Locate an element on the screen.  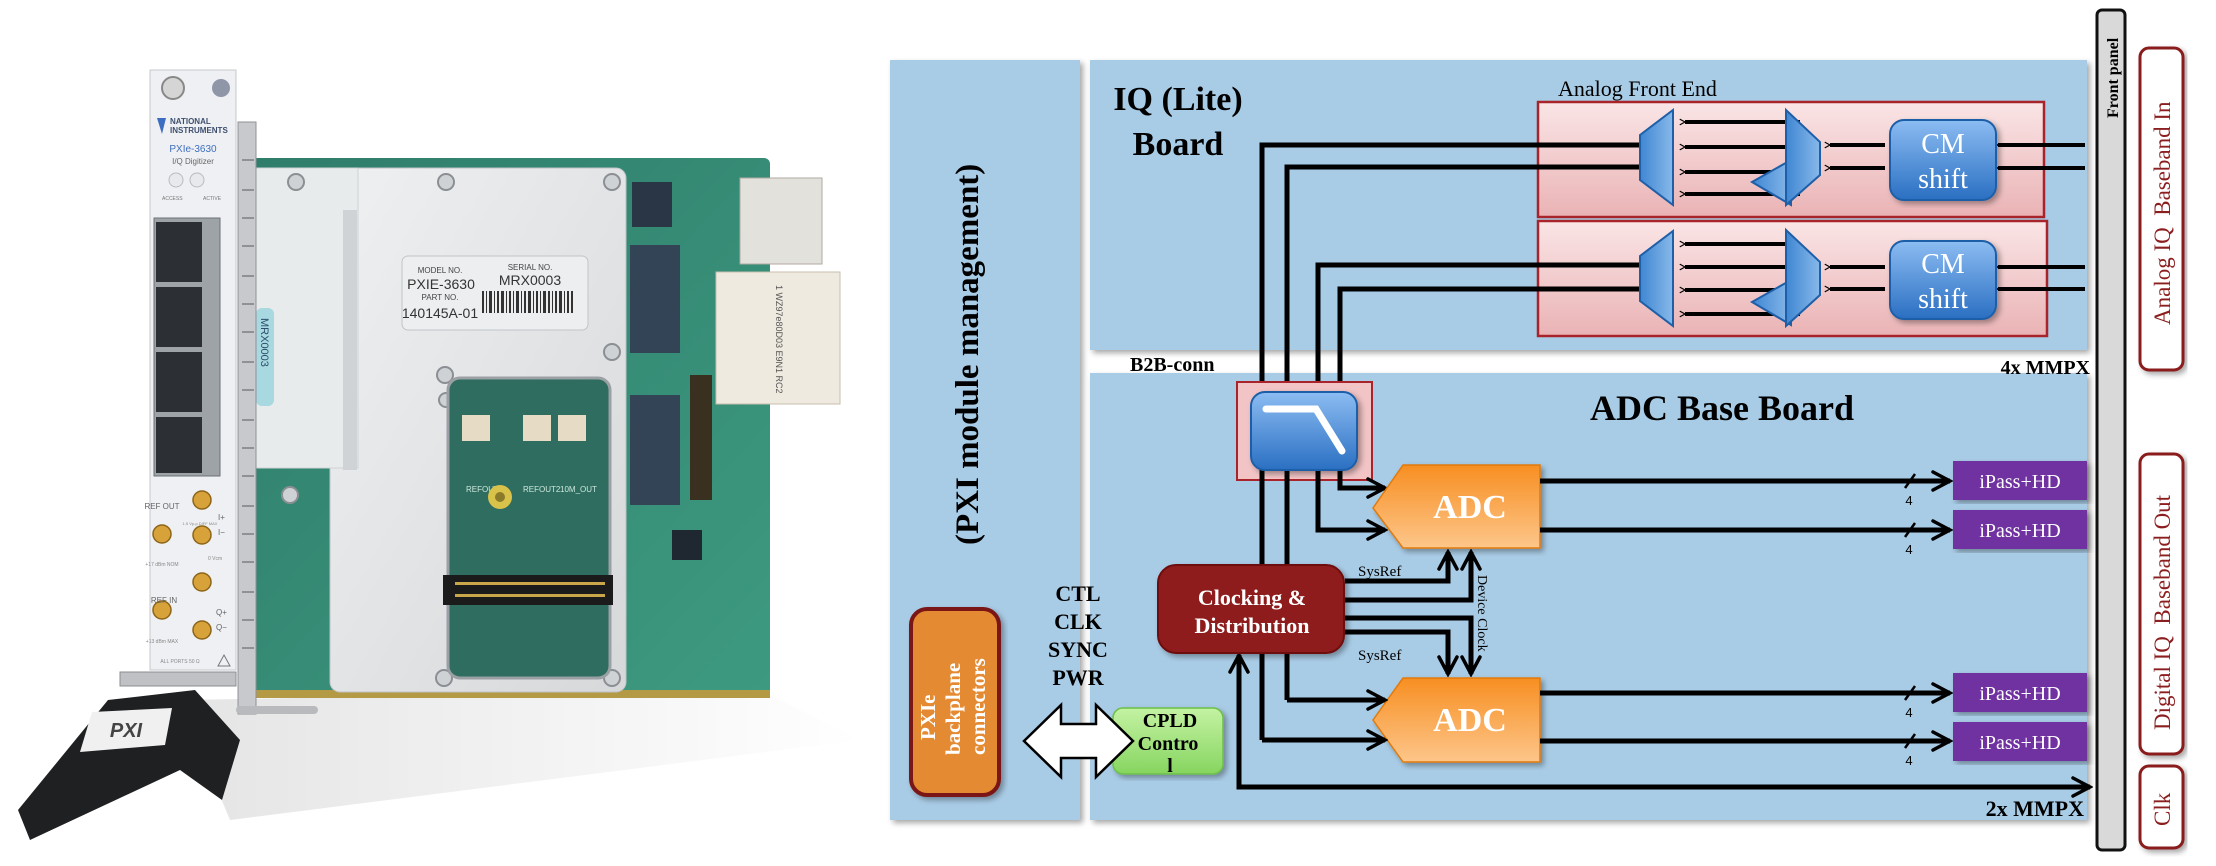
access-label: ACCESS is located at coordinates (172, 199).